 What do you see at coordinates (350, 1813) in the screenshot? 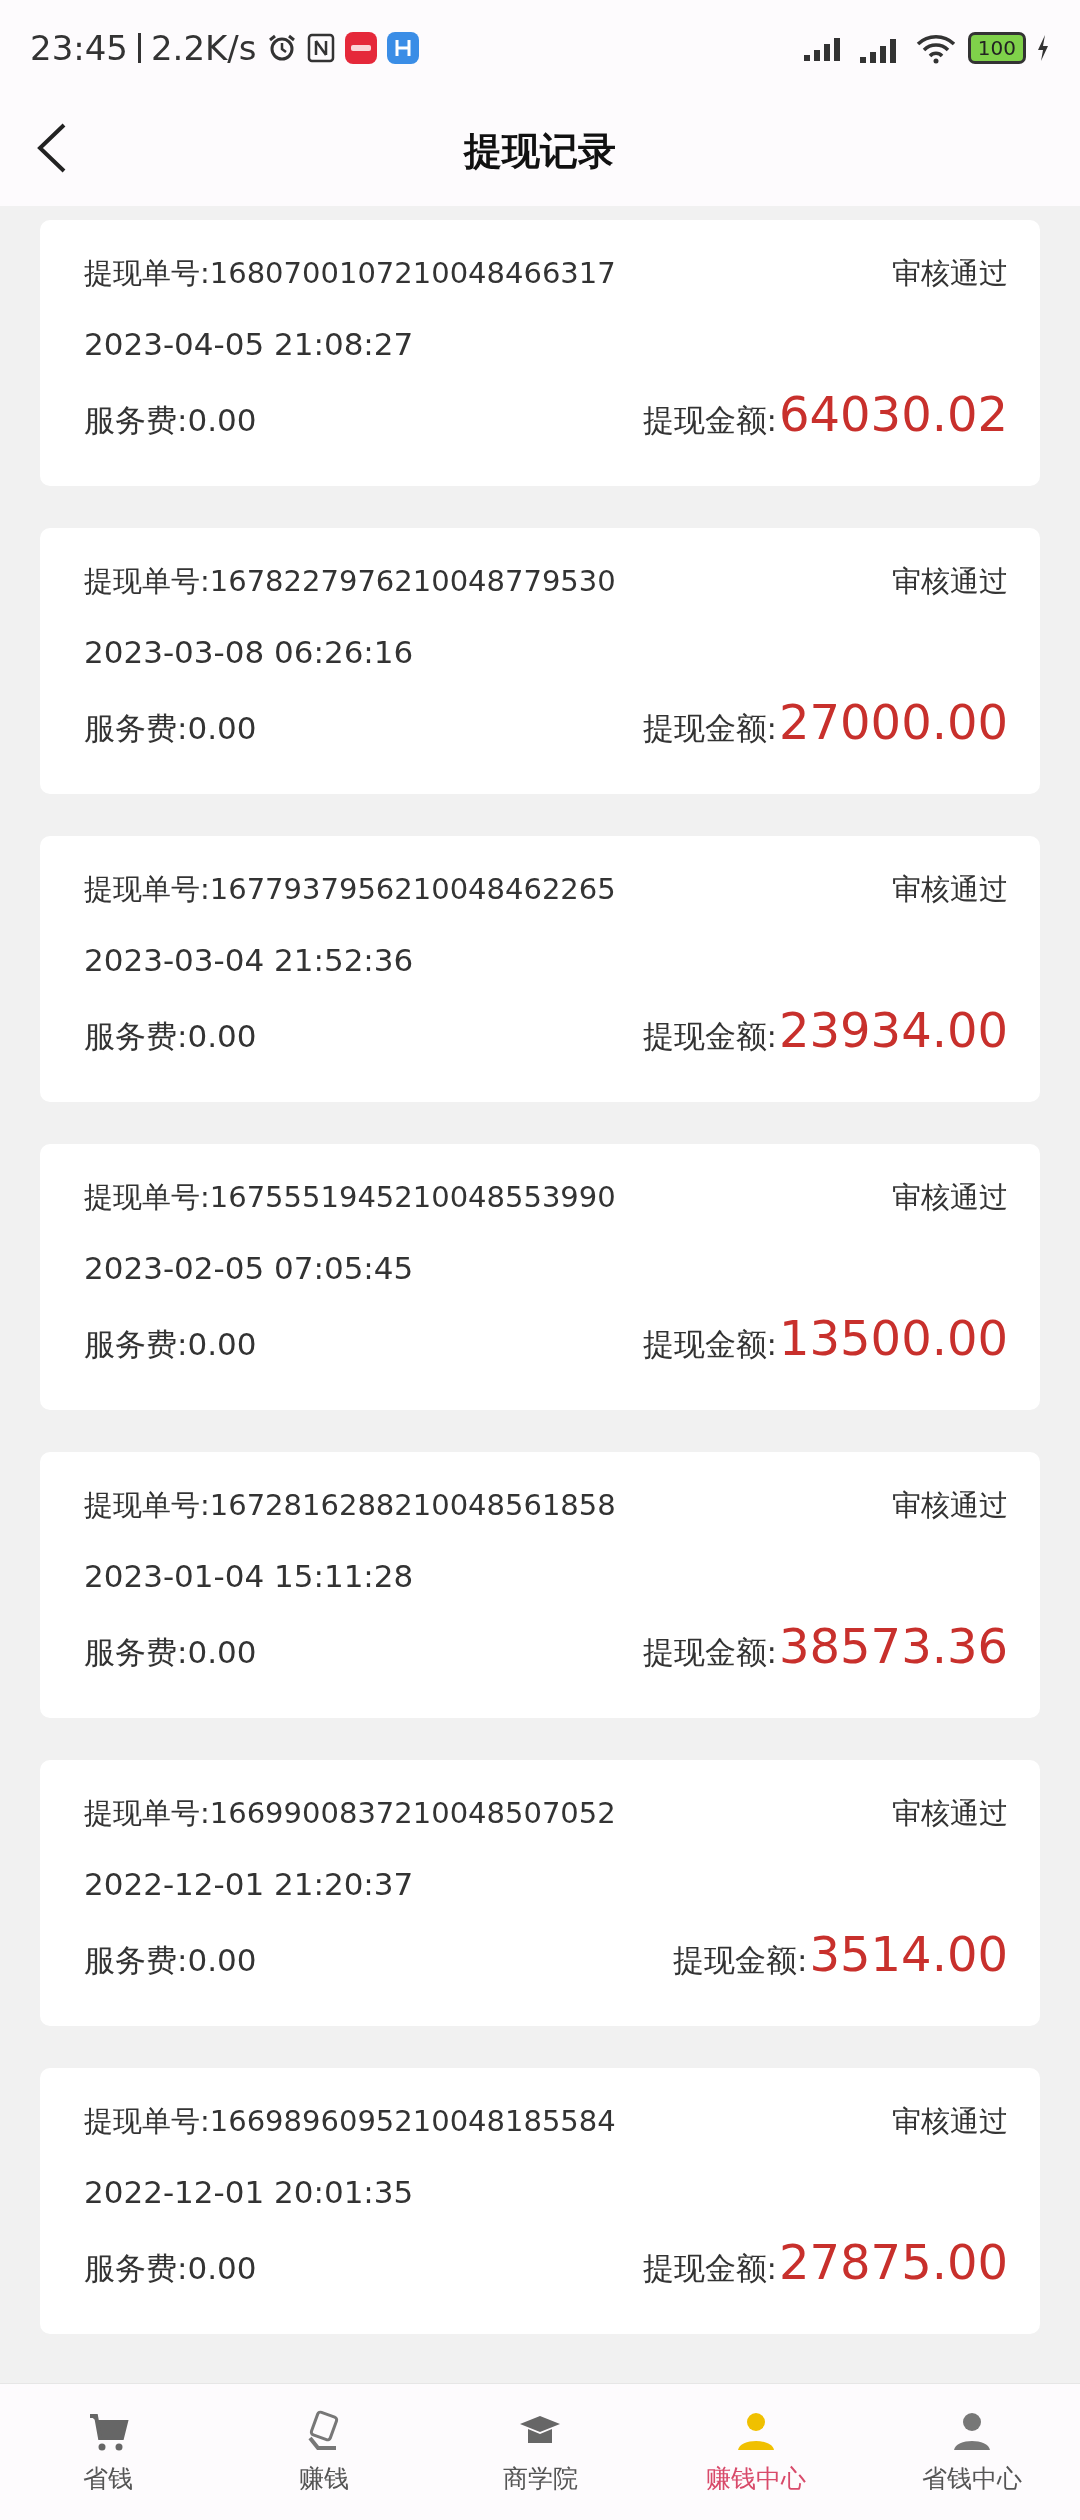
I see `order-number: 提现单号:1669900837210048507052` at bounding box center [350, 1813].